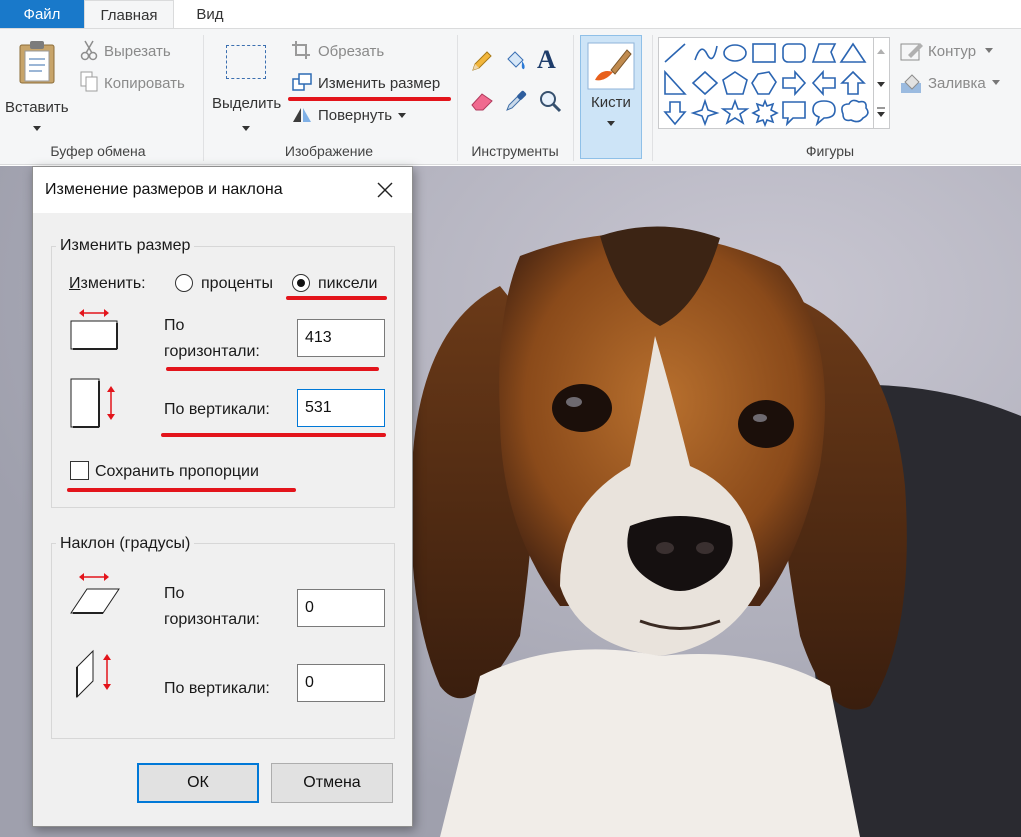  I want to click on close-icon, so click(385, 190).